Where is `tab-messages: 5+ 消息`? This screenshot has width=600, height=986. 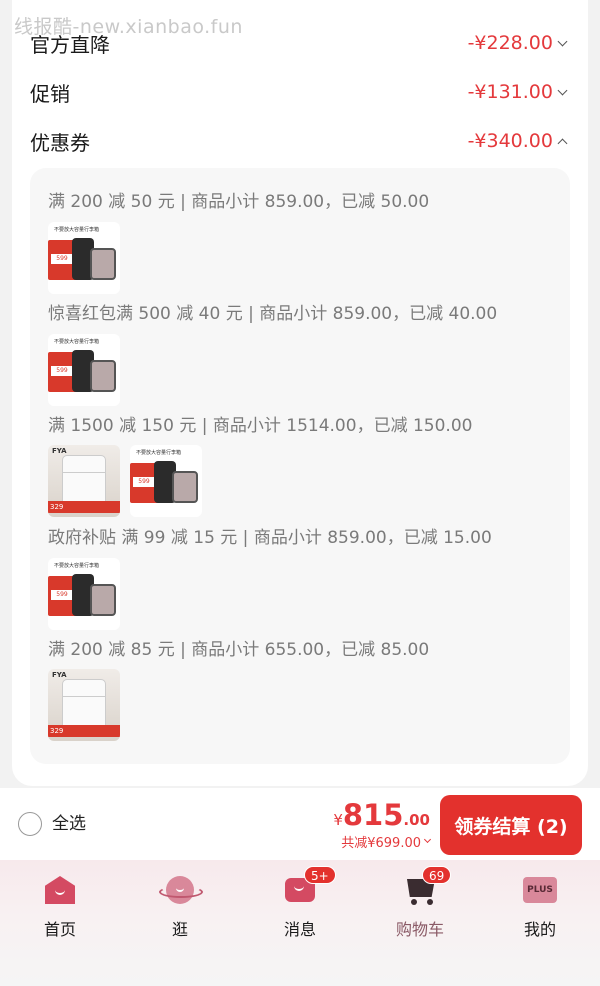
tab-messages: 5+ 消息 is located at coordinates (300, 903).